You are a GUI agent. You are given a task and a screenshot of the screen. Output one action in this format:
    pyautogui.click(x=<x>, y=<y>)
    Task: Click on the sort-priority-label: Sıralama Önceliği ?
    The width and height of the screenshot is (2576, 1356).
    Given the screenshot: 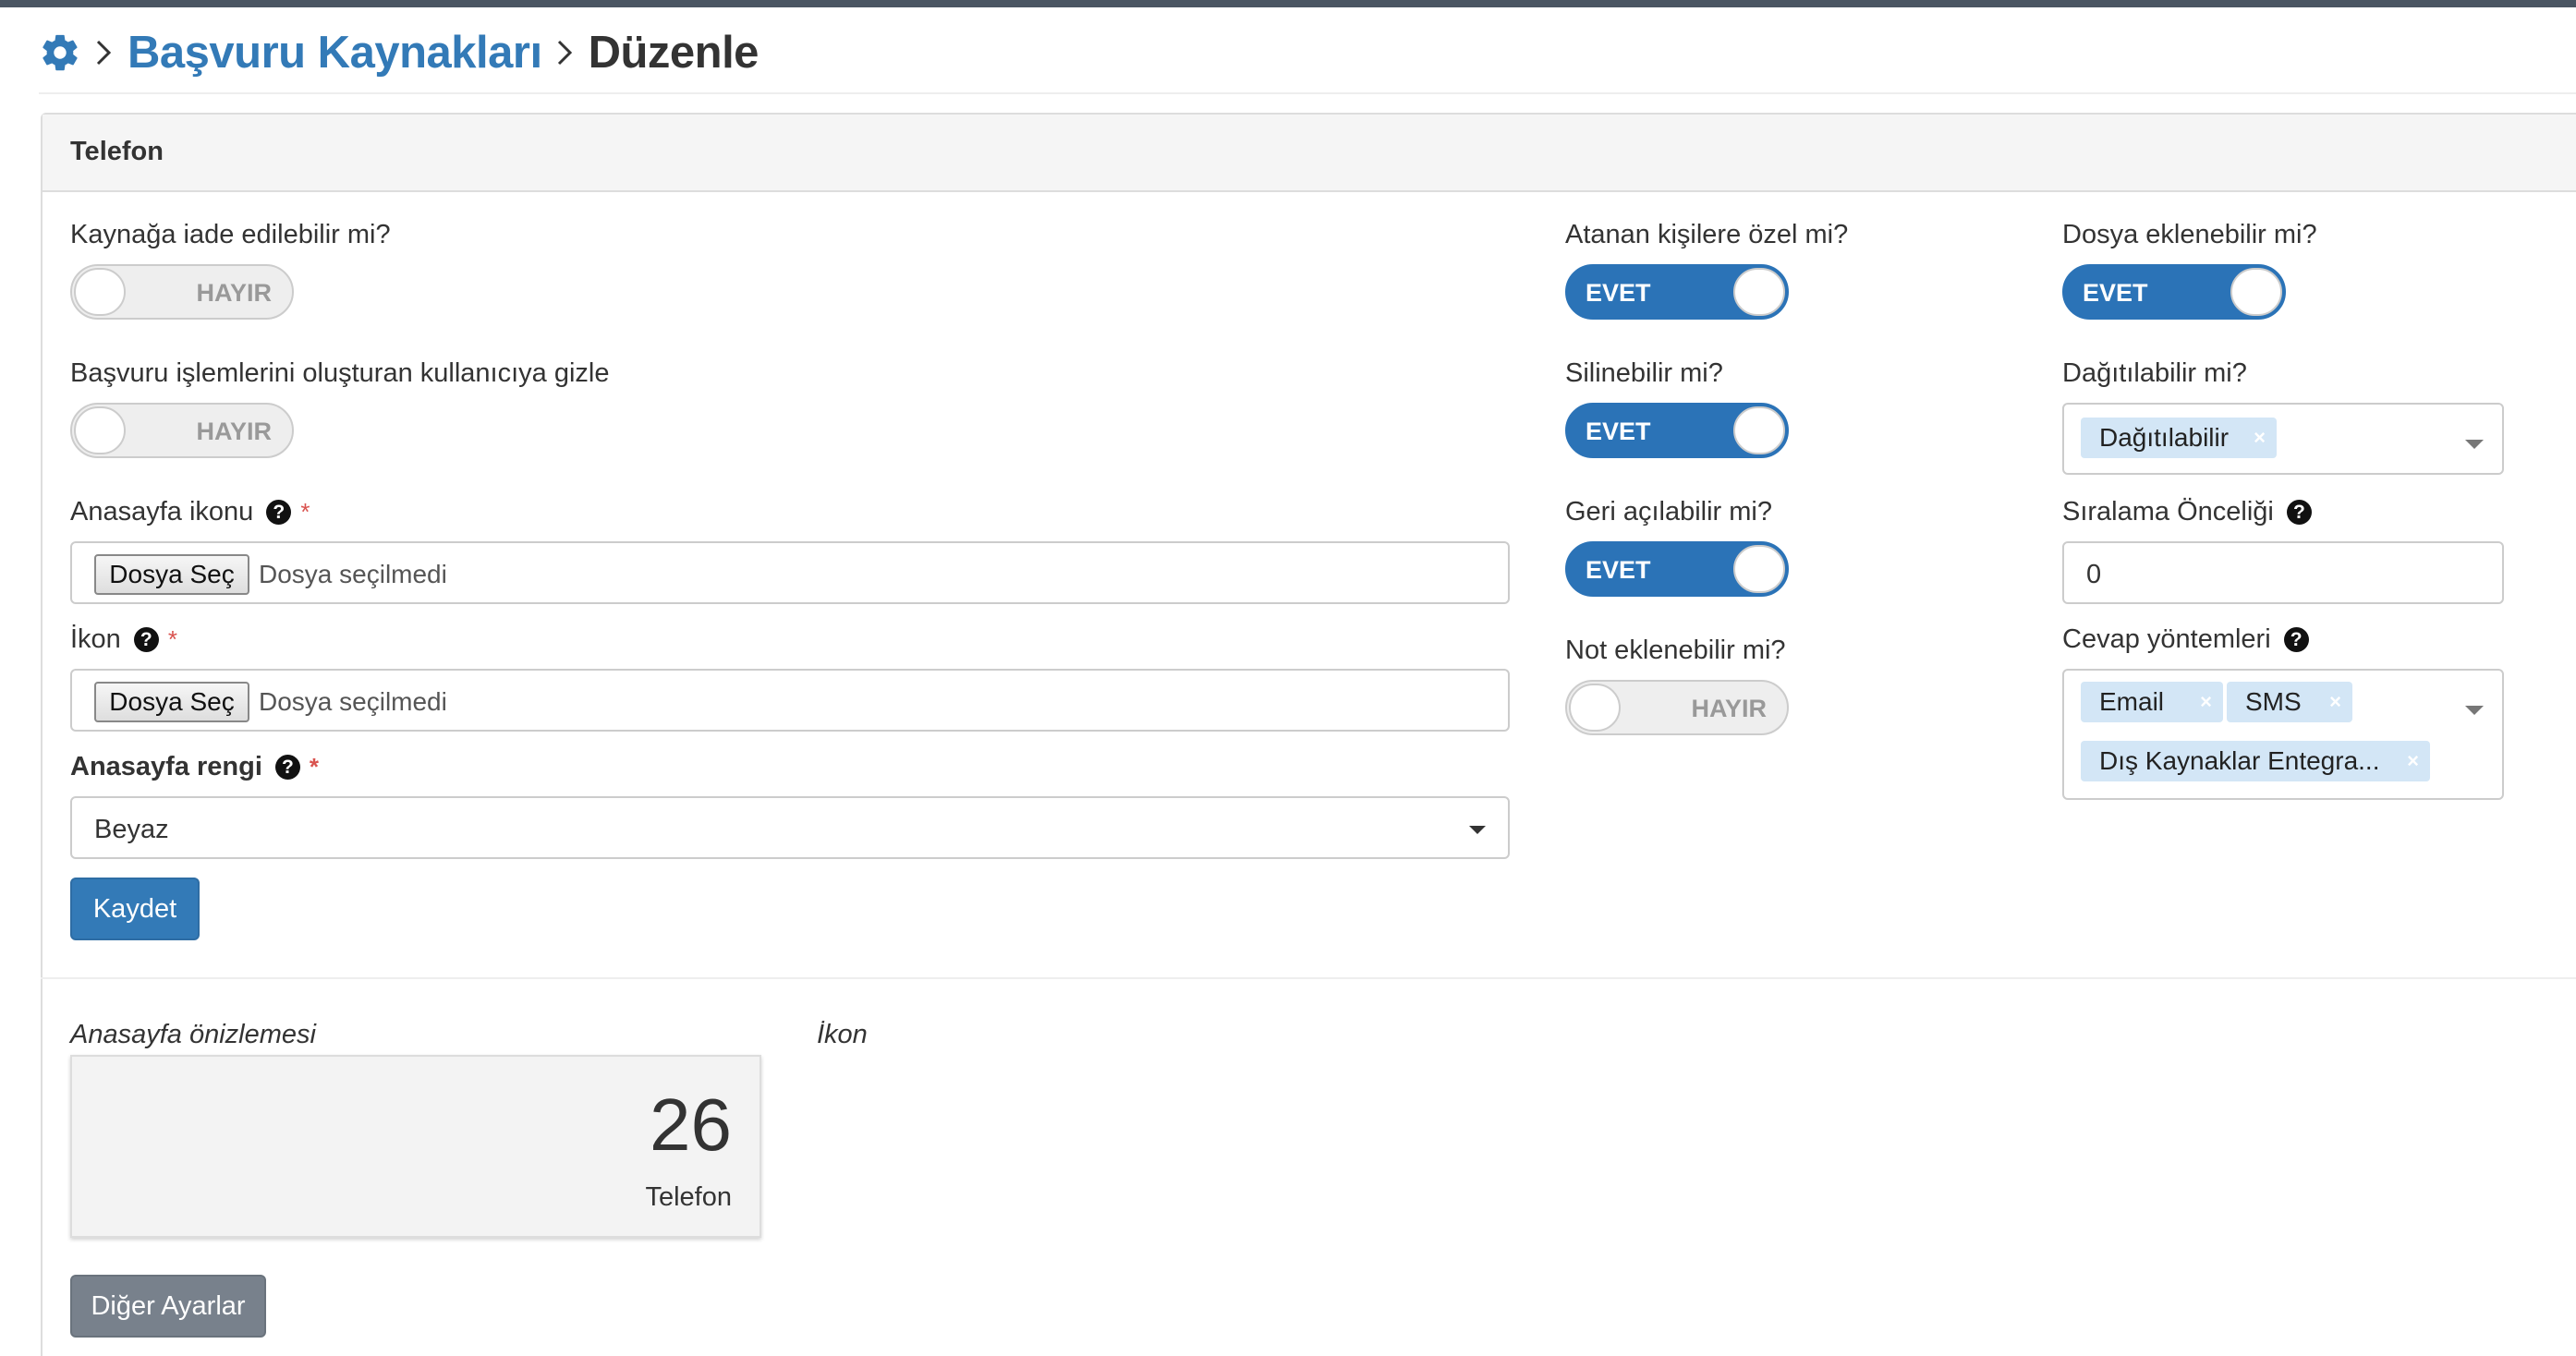 What is the action you would take?
    pyautogui.click(x=2187, y=512)
    